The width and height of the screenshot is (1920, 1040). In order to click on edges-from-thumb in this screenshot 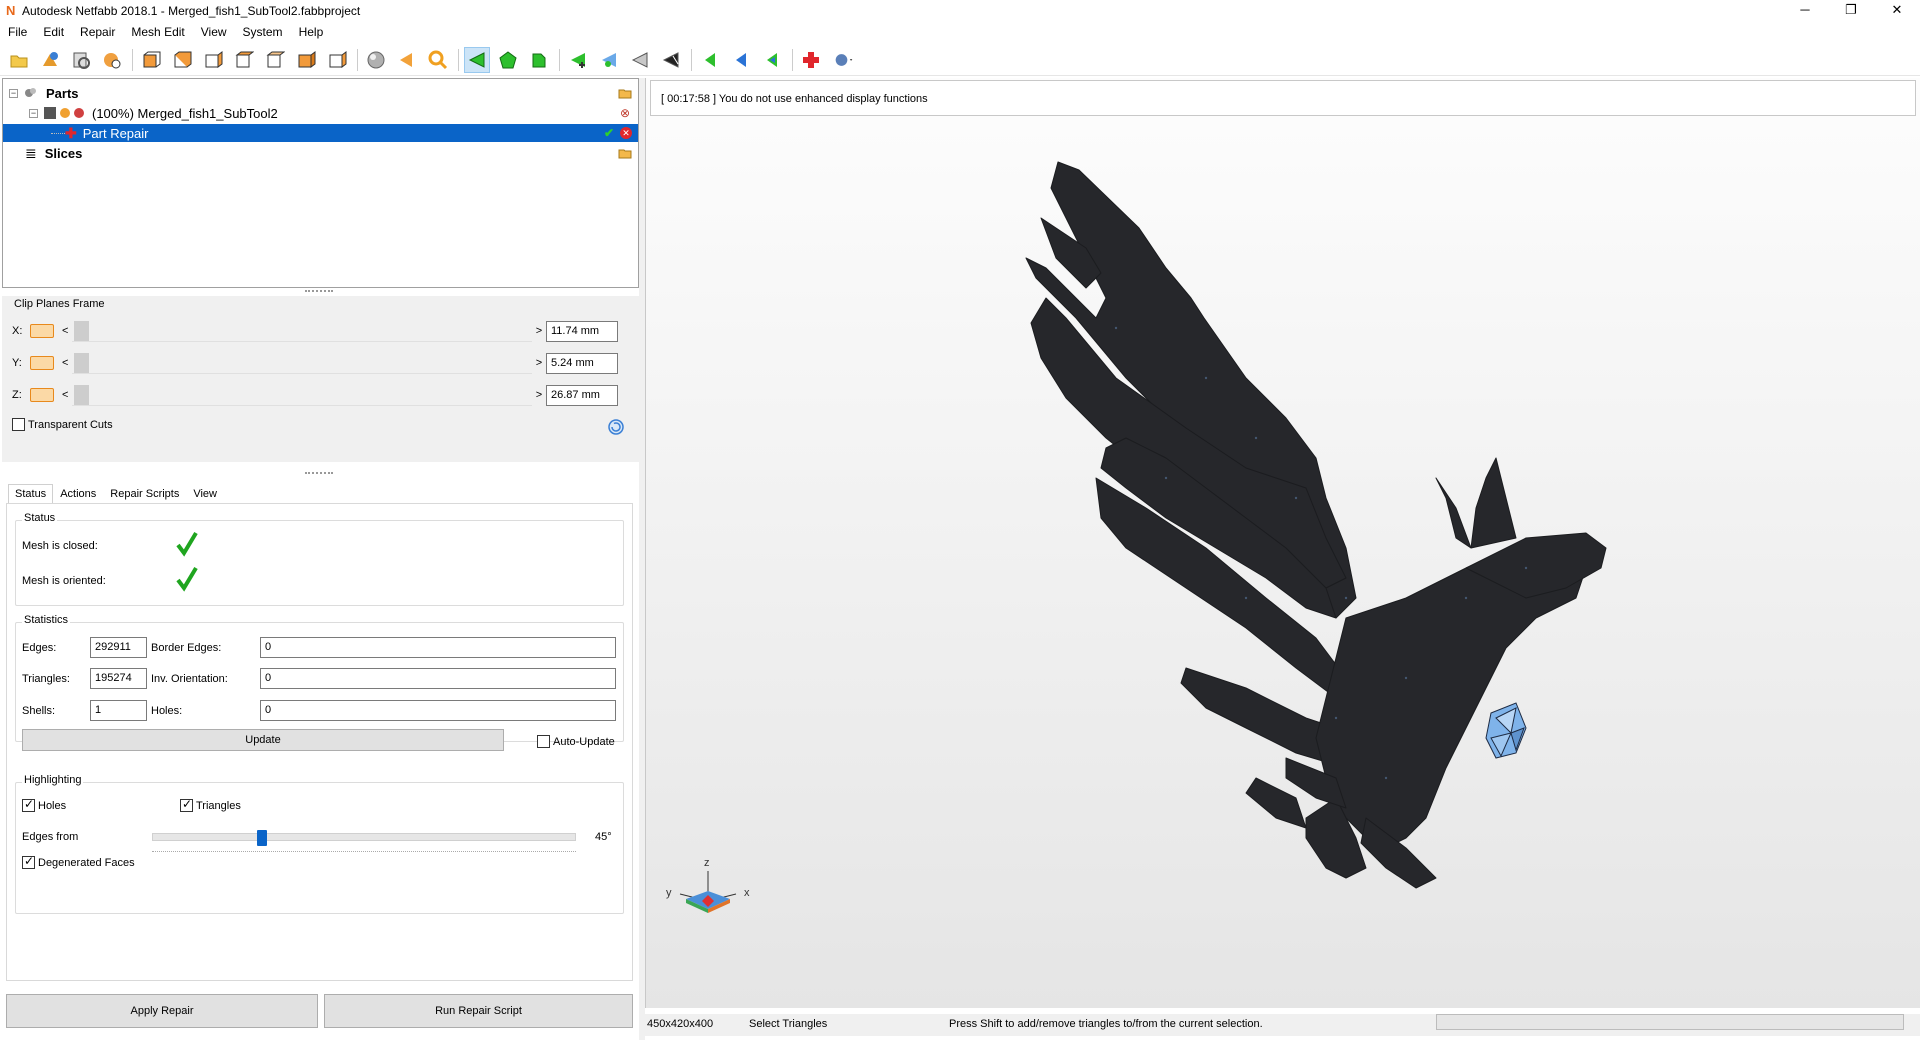, I will do `click(262, 838)`.